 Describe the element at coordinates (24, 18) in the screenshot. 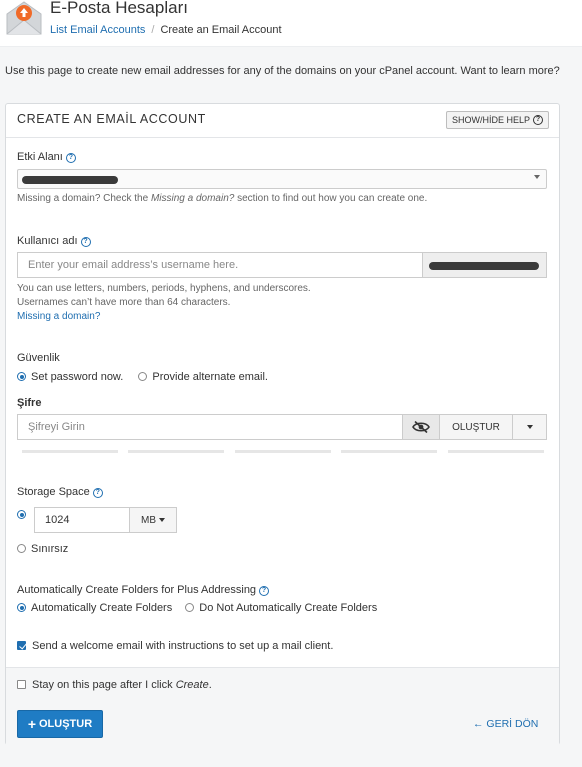

I see `envelope-upload-icon` at that location.